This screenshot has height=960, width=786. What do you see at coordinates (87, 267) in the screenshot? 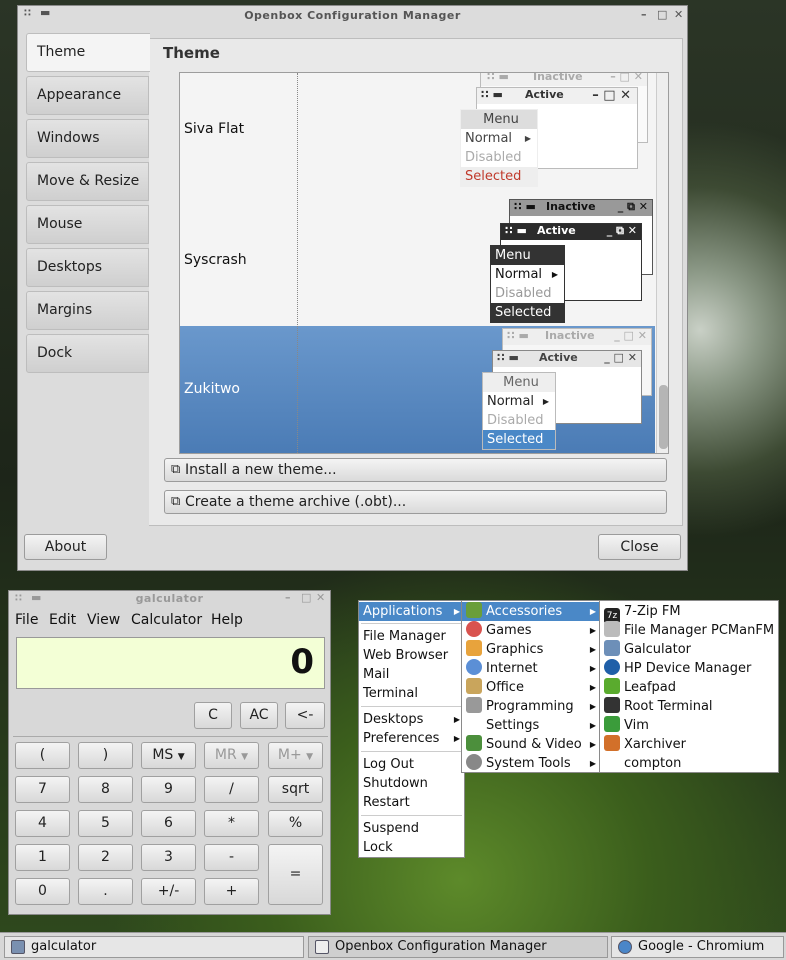
I see `tab-desktops: Desktops` at bounding box center [87, 267].